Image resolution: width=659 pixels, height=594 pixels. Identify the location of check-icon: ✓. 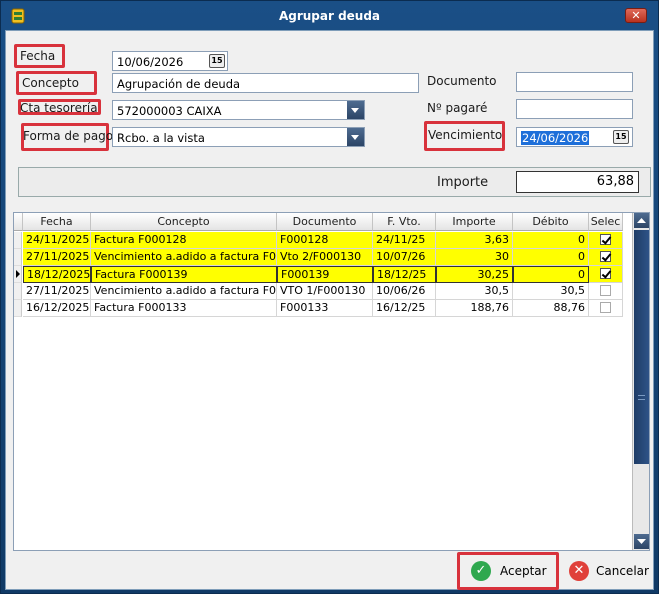
(481, 571).